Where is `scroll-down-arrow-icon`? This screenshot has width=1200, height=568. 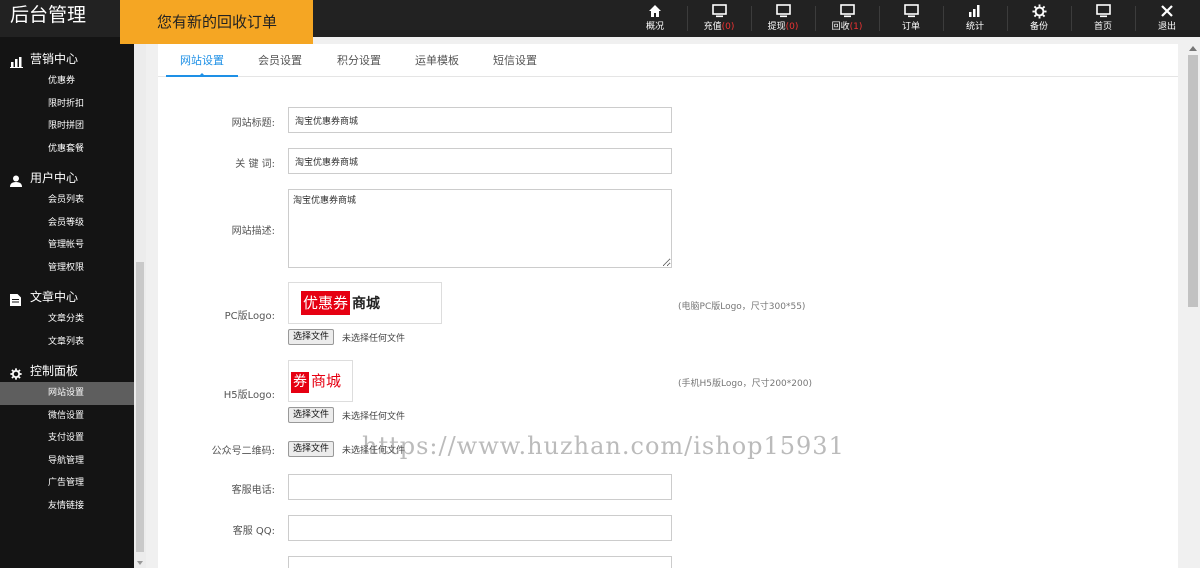
scroll-down-arrow-icon is located at coordinates (140, 563).